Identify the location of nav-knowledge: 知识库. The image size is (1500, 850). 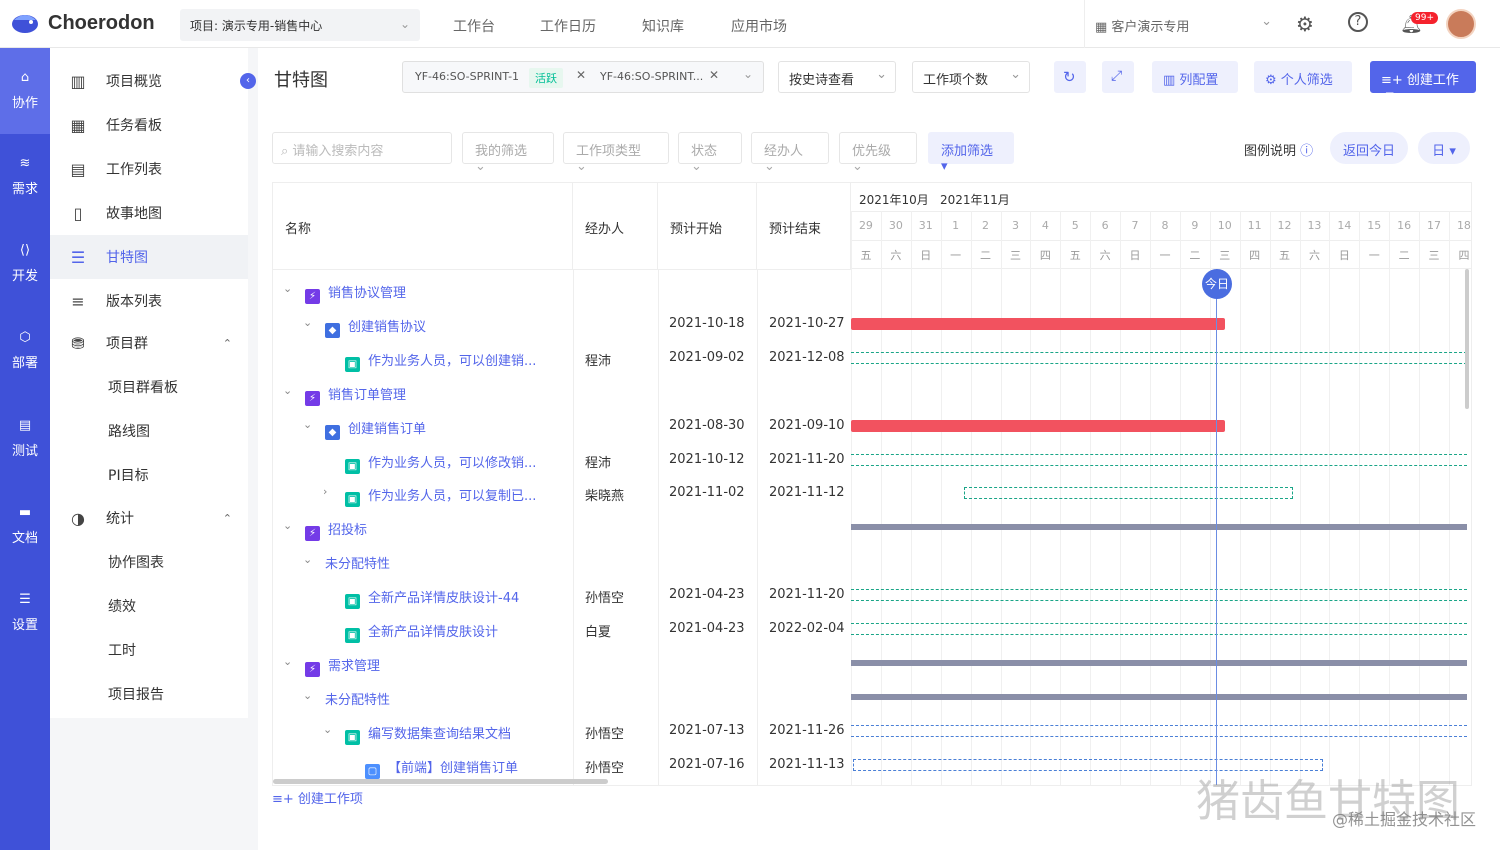
(663, 26).